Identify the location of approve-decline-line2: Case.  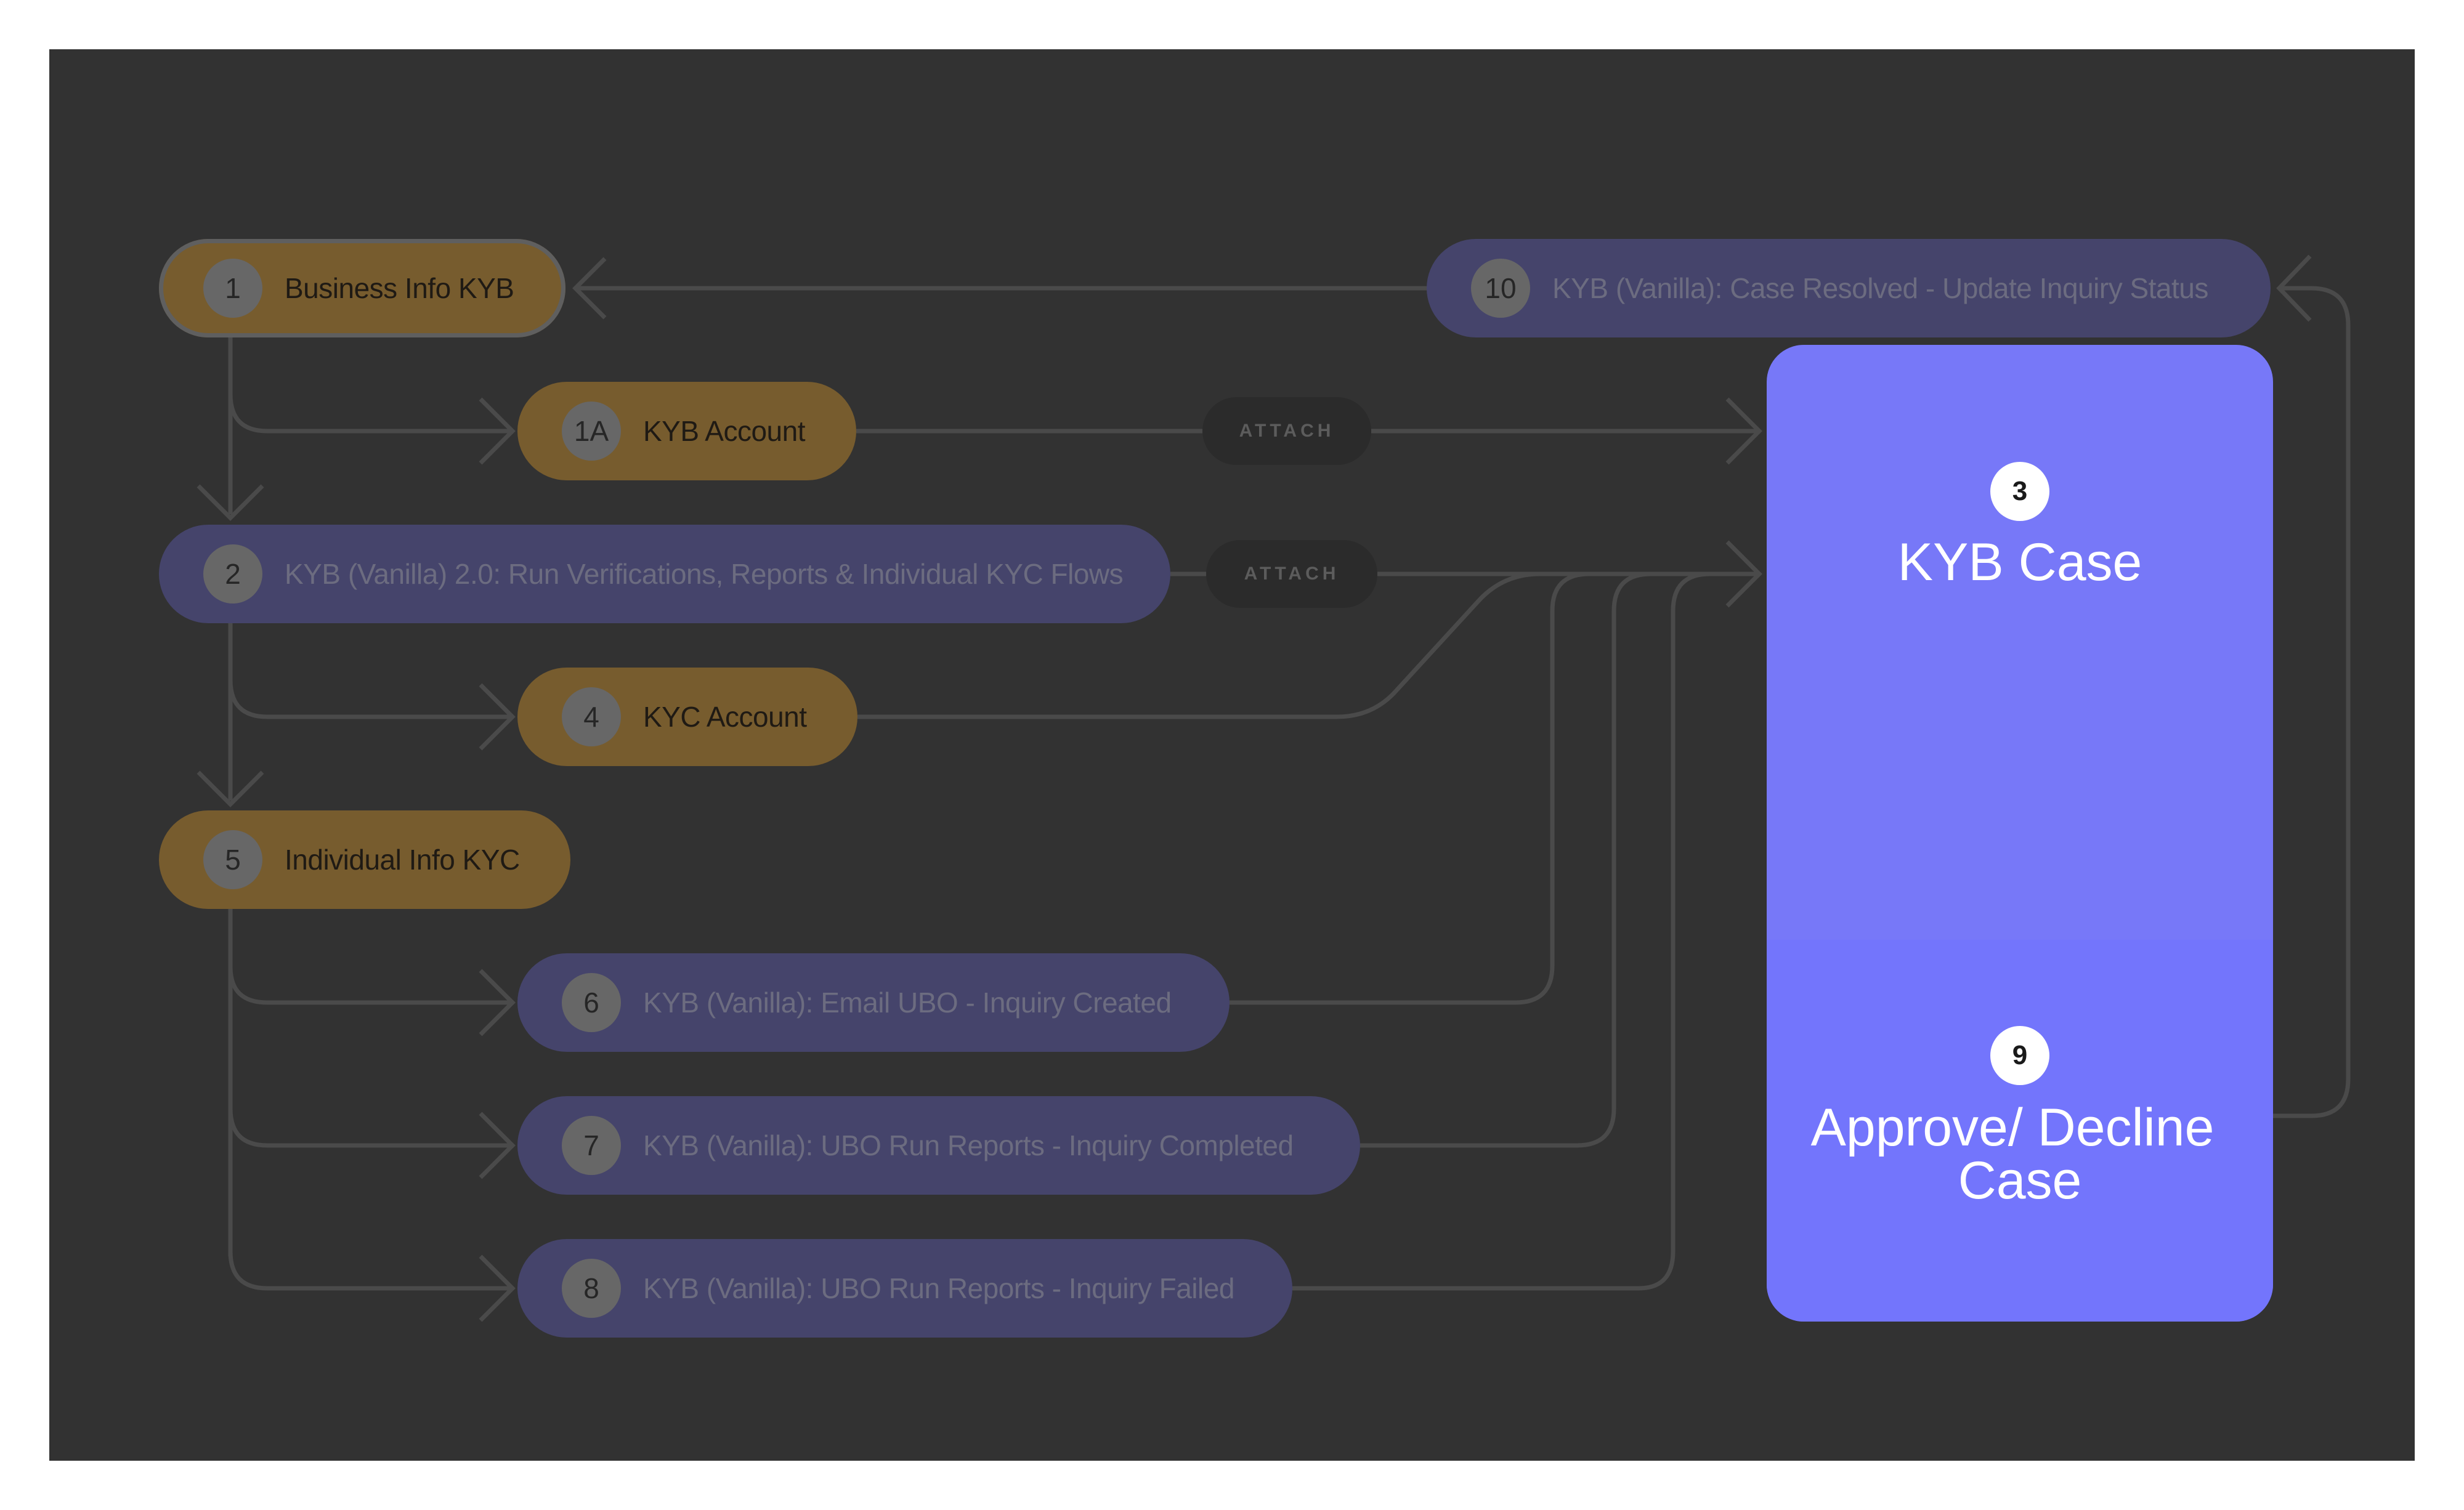
(2020, 1180).